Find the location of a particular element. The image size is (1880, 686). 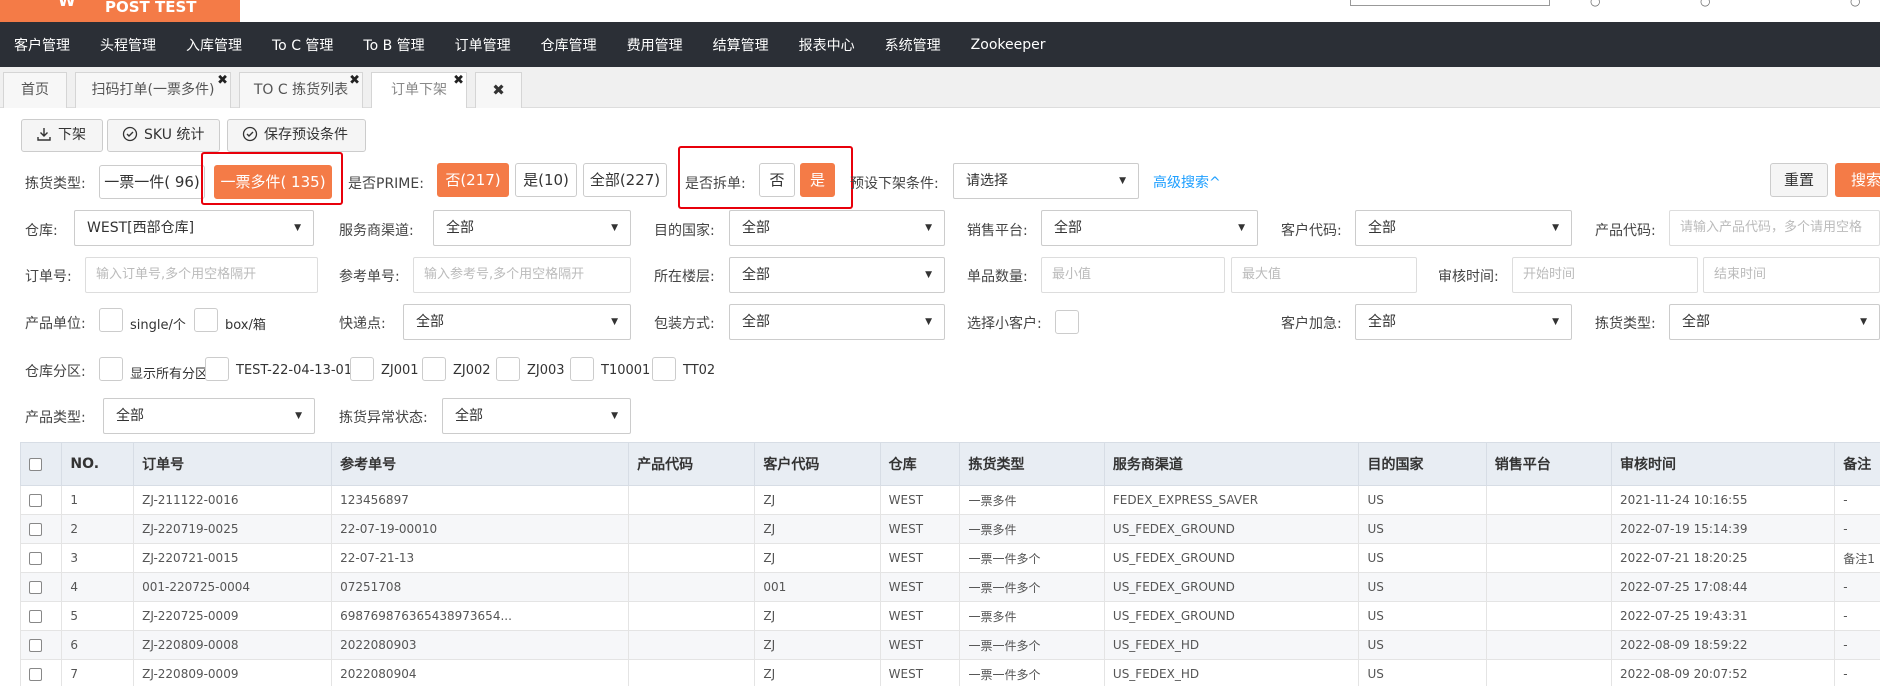

column-header: 审核时间 is located at coordinates (1723, 464).